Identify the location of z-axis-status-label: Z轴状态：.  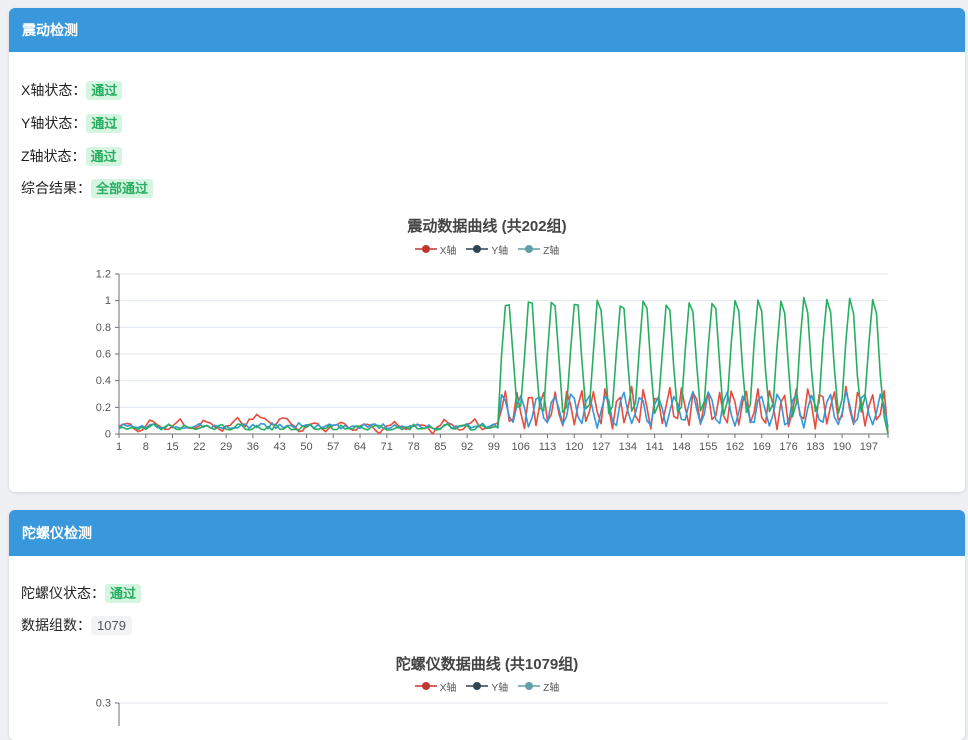
(53, 156).